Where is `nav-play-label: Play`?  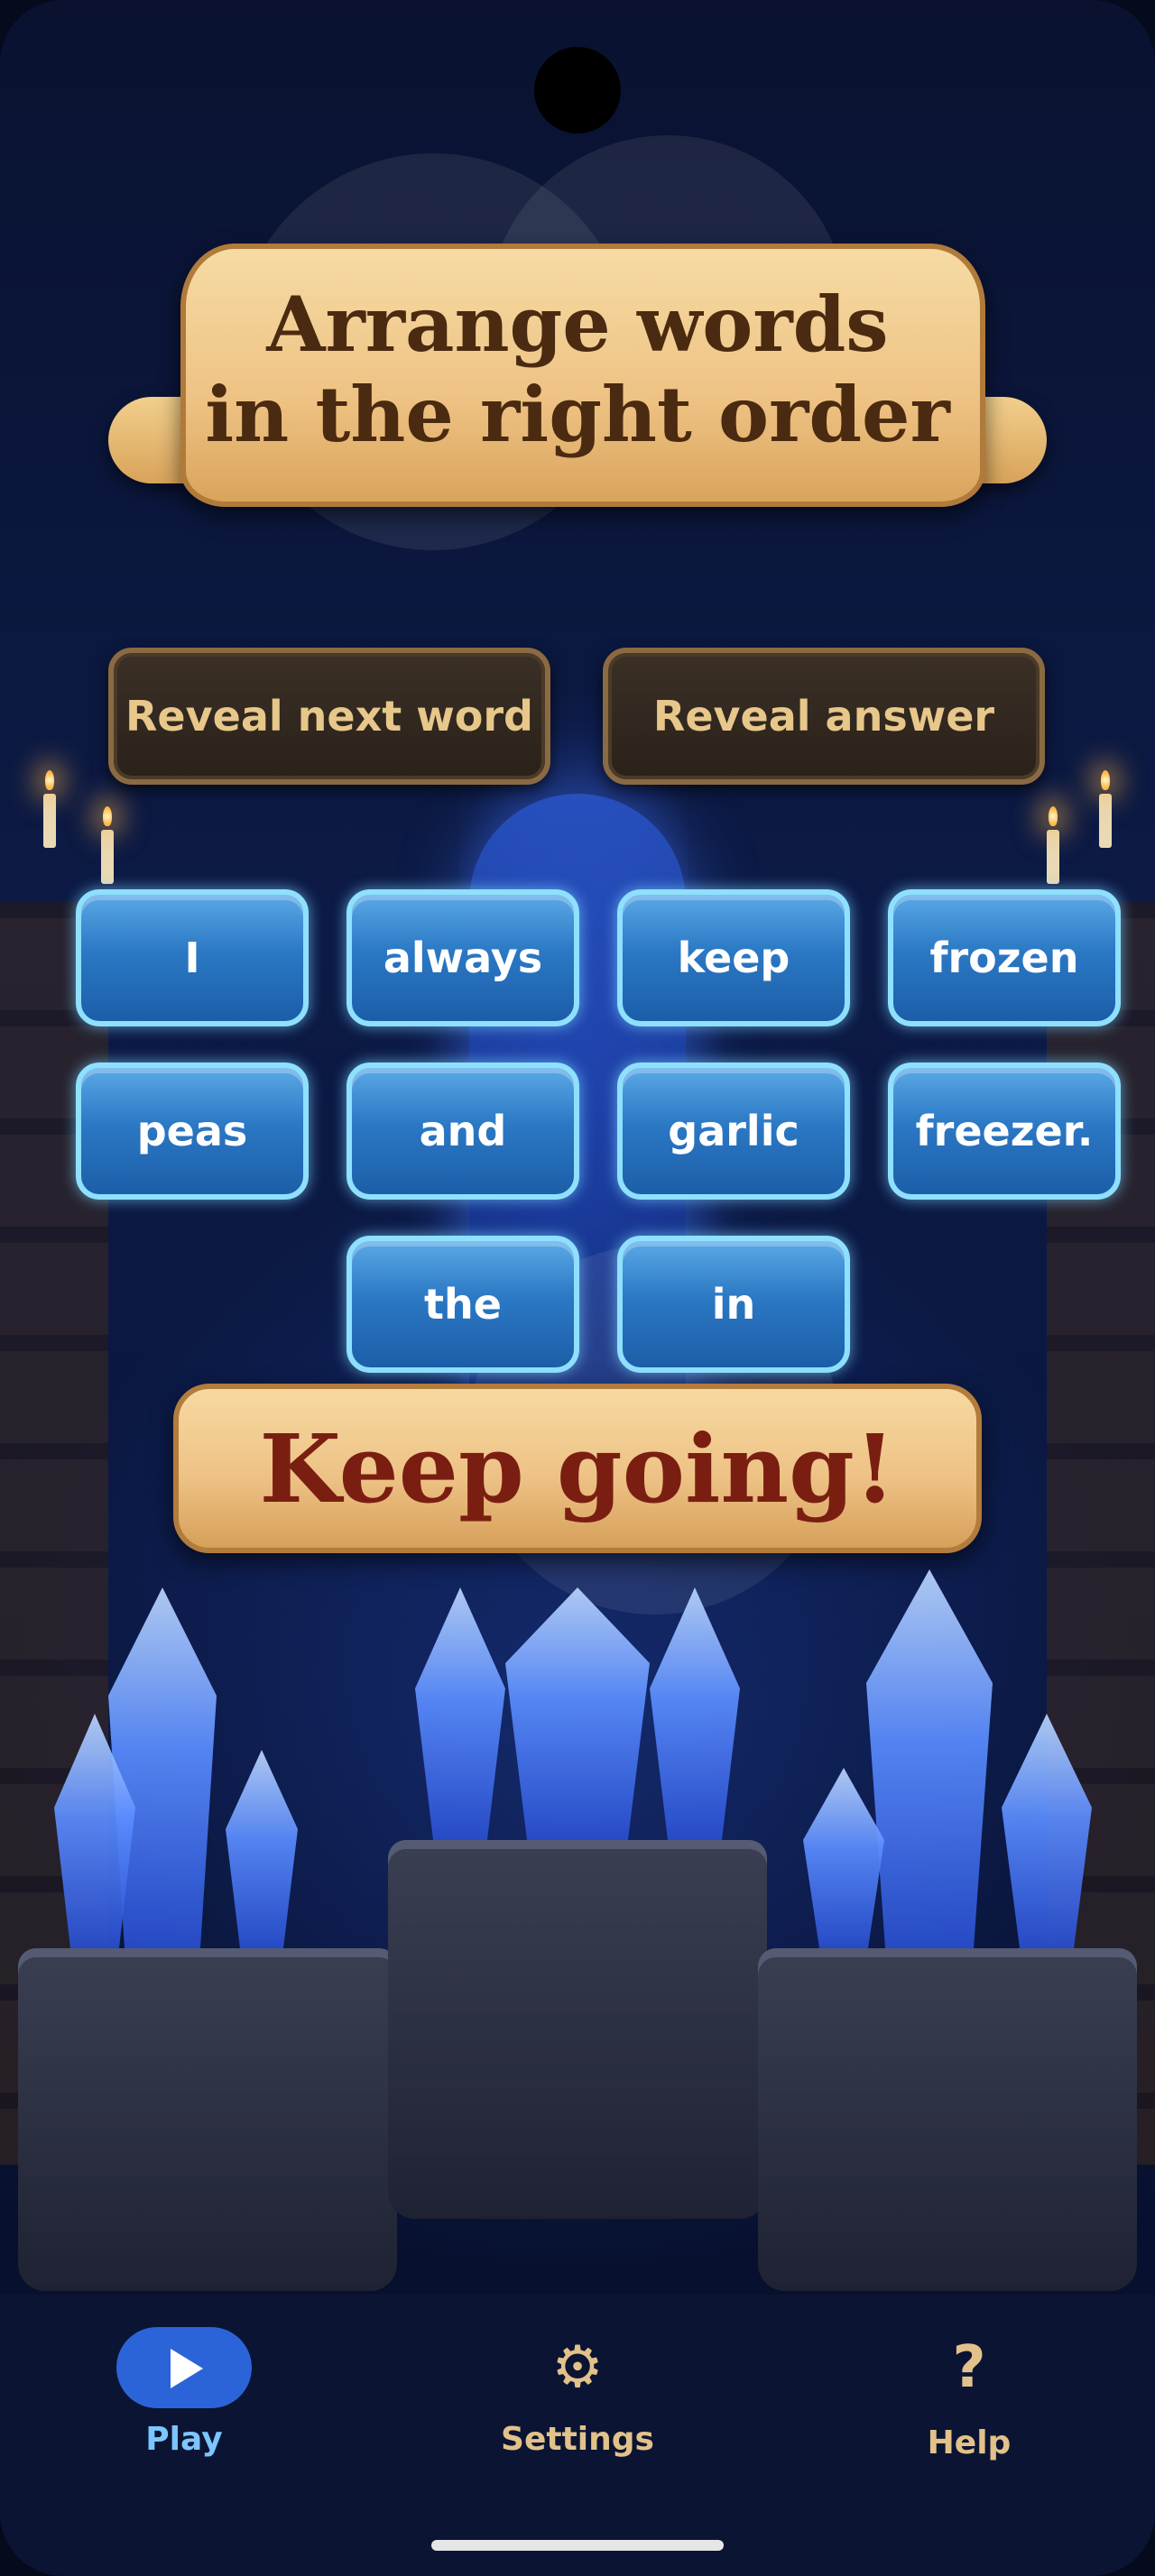
nav-play-label: Play is located at coordinates (184, 2439).